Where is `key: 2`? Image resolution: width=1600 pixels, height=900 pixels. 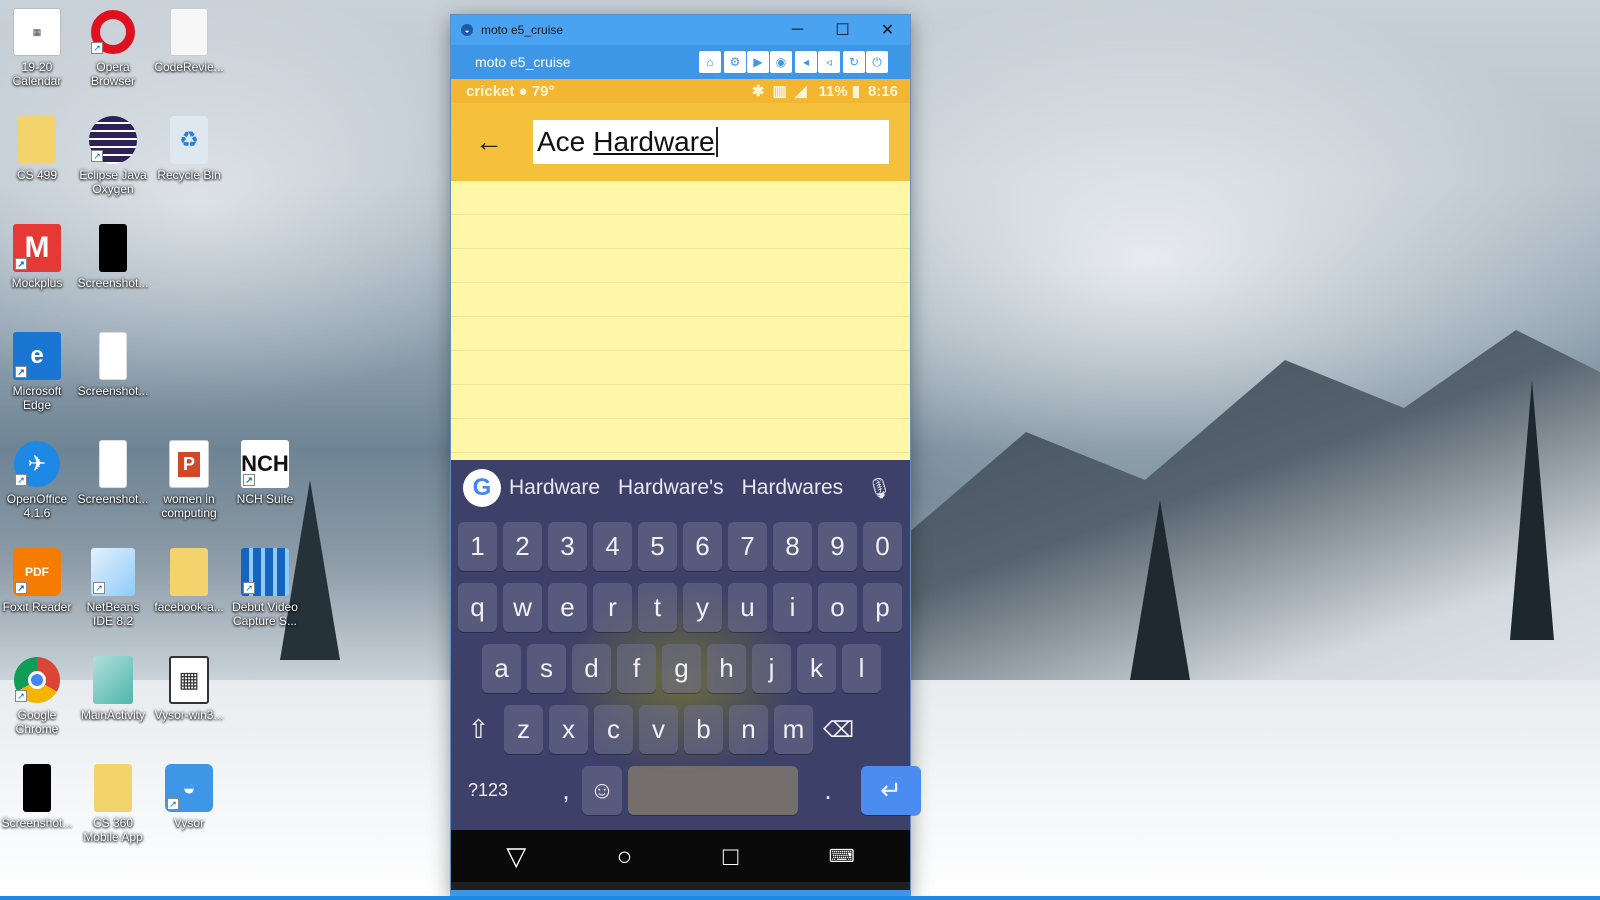 key: 2 is located at coordinates (522, 546).